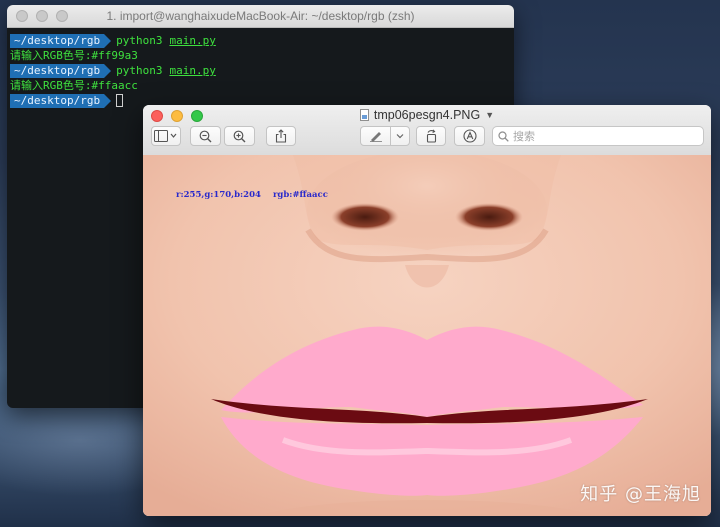  I want to click on zoom-out-button, so click(205, 136).